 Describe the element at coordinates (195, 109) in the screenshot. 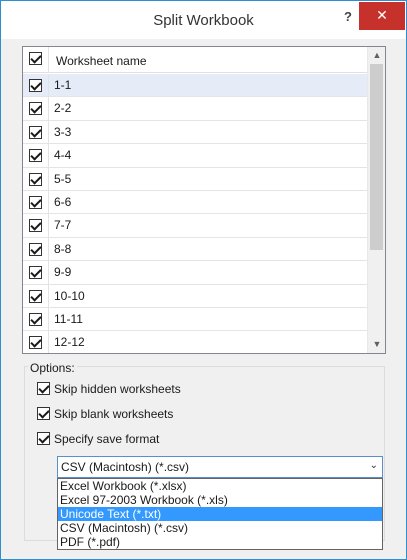

I see `worksheet-row: 2-2` at that location.